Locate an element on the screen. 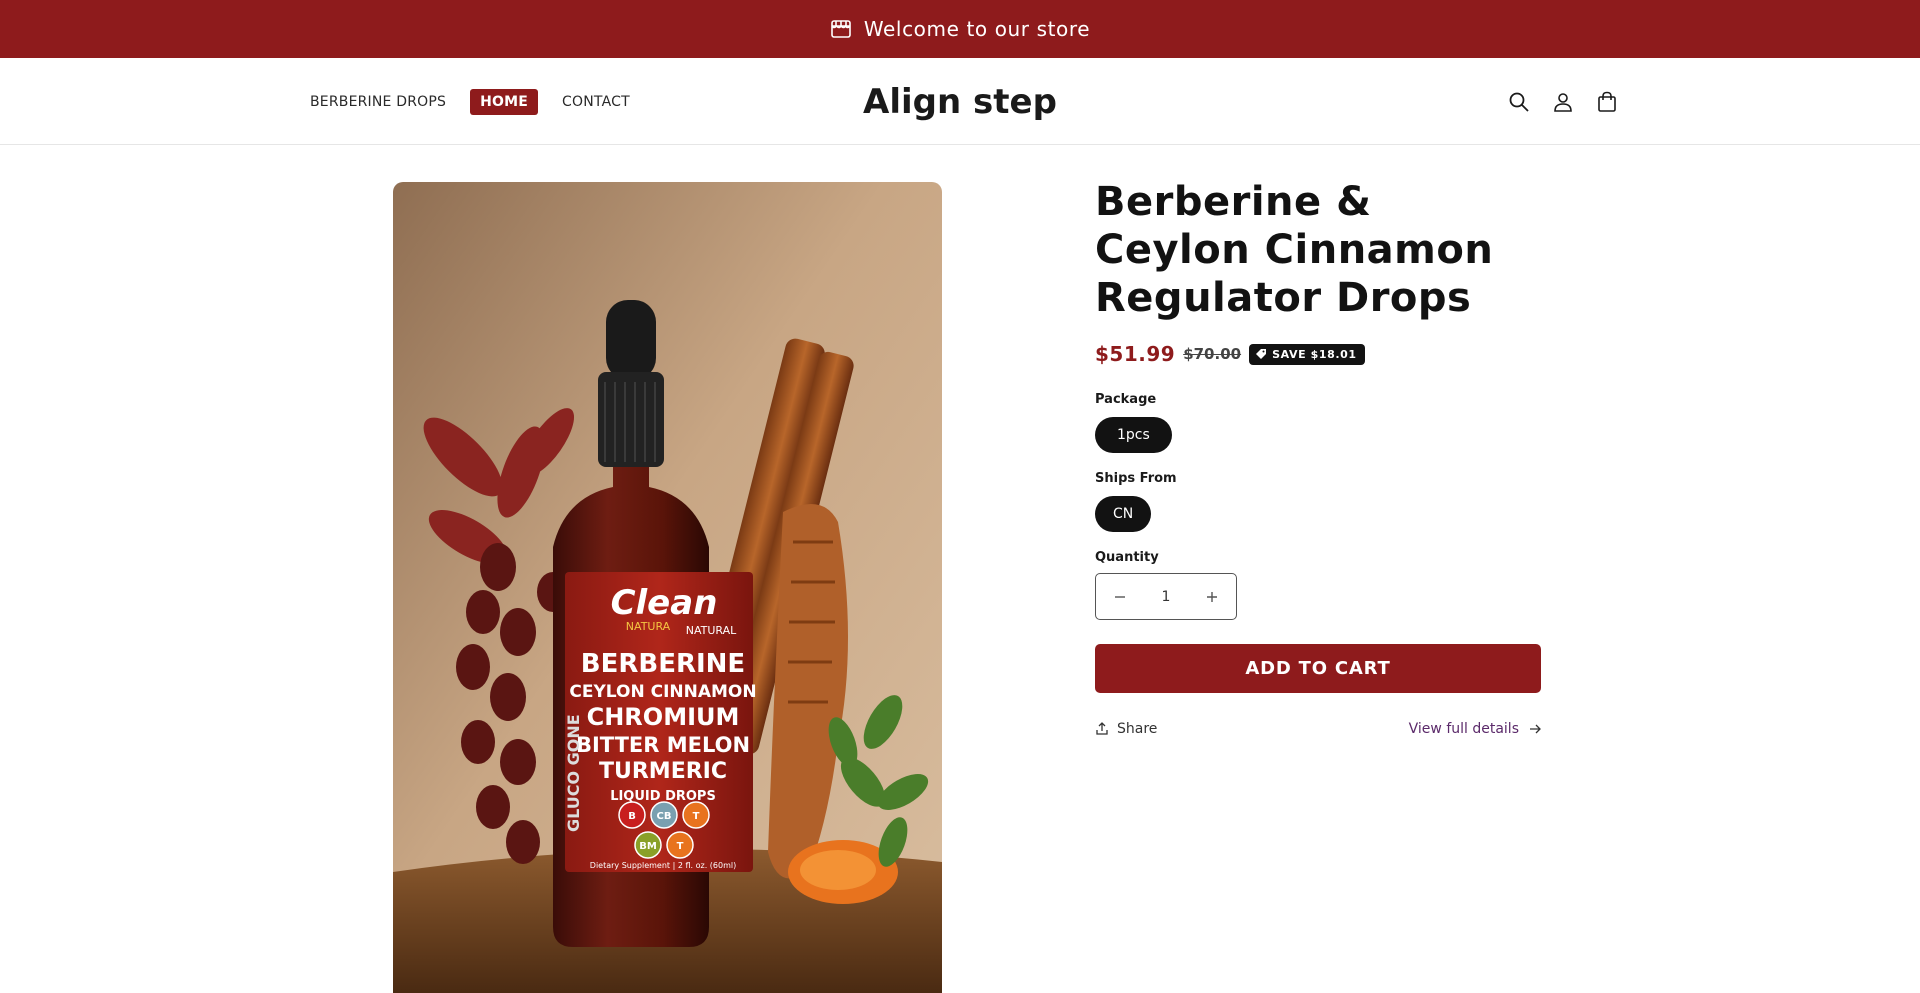 Image resolution: width=1920 pixels, height=993 pixels. view-full-details-link: View full details is located at coordinates (1475, 729).